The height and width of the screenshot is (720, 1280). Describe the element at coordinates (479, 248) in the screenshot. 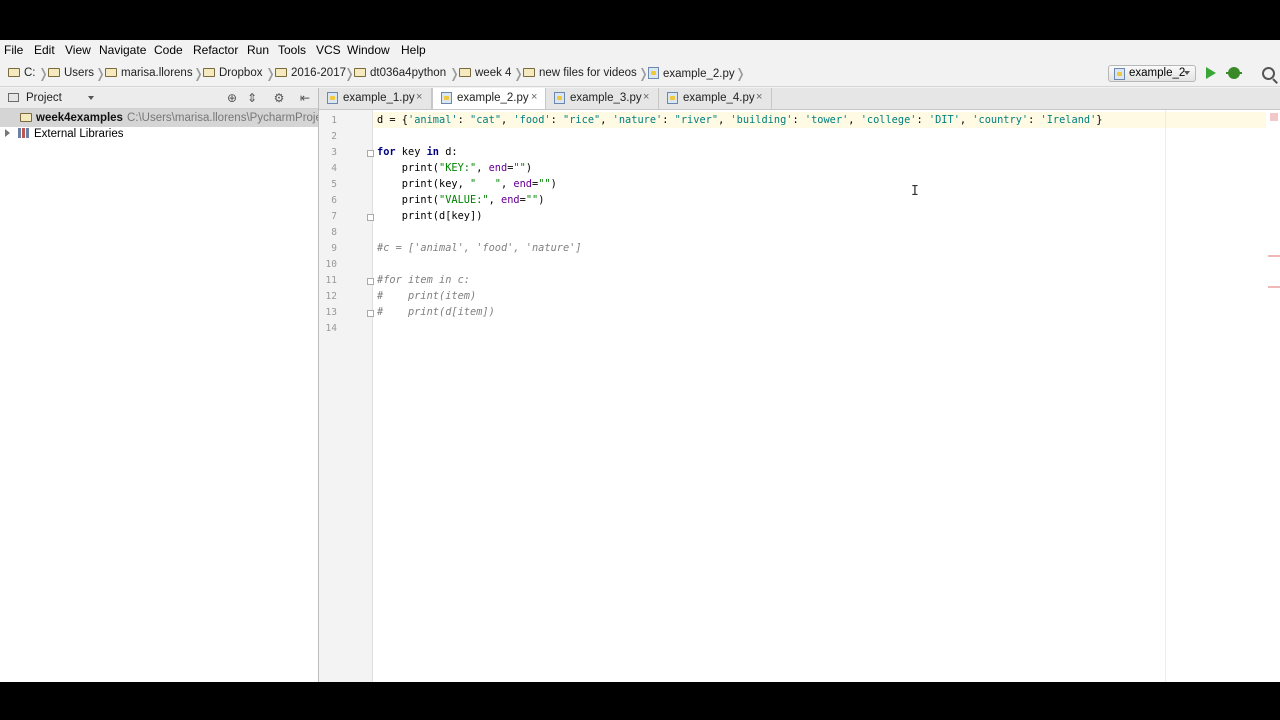

I see `code-line-9: #c = ['animal', 'food', 'nature']` at that location.